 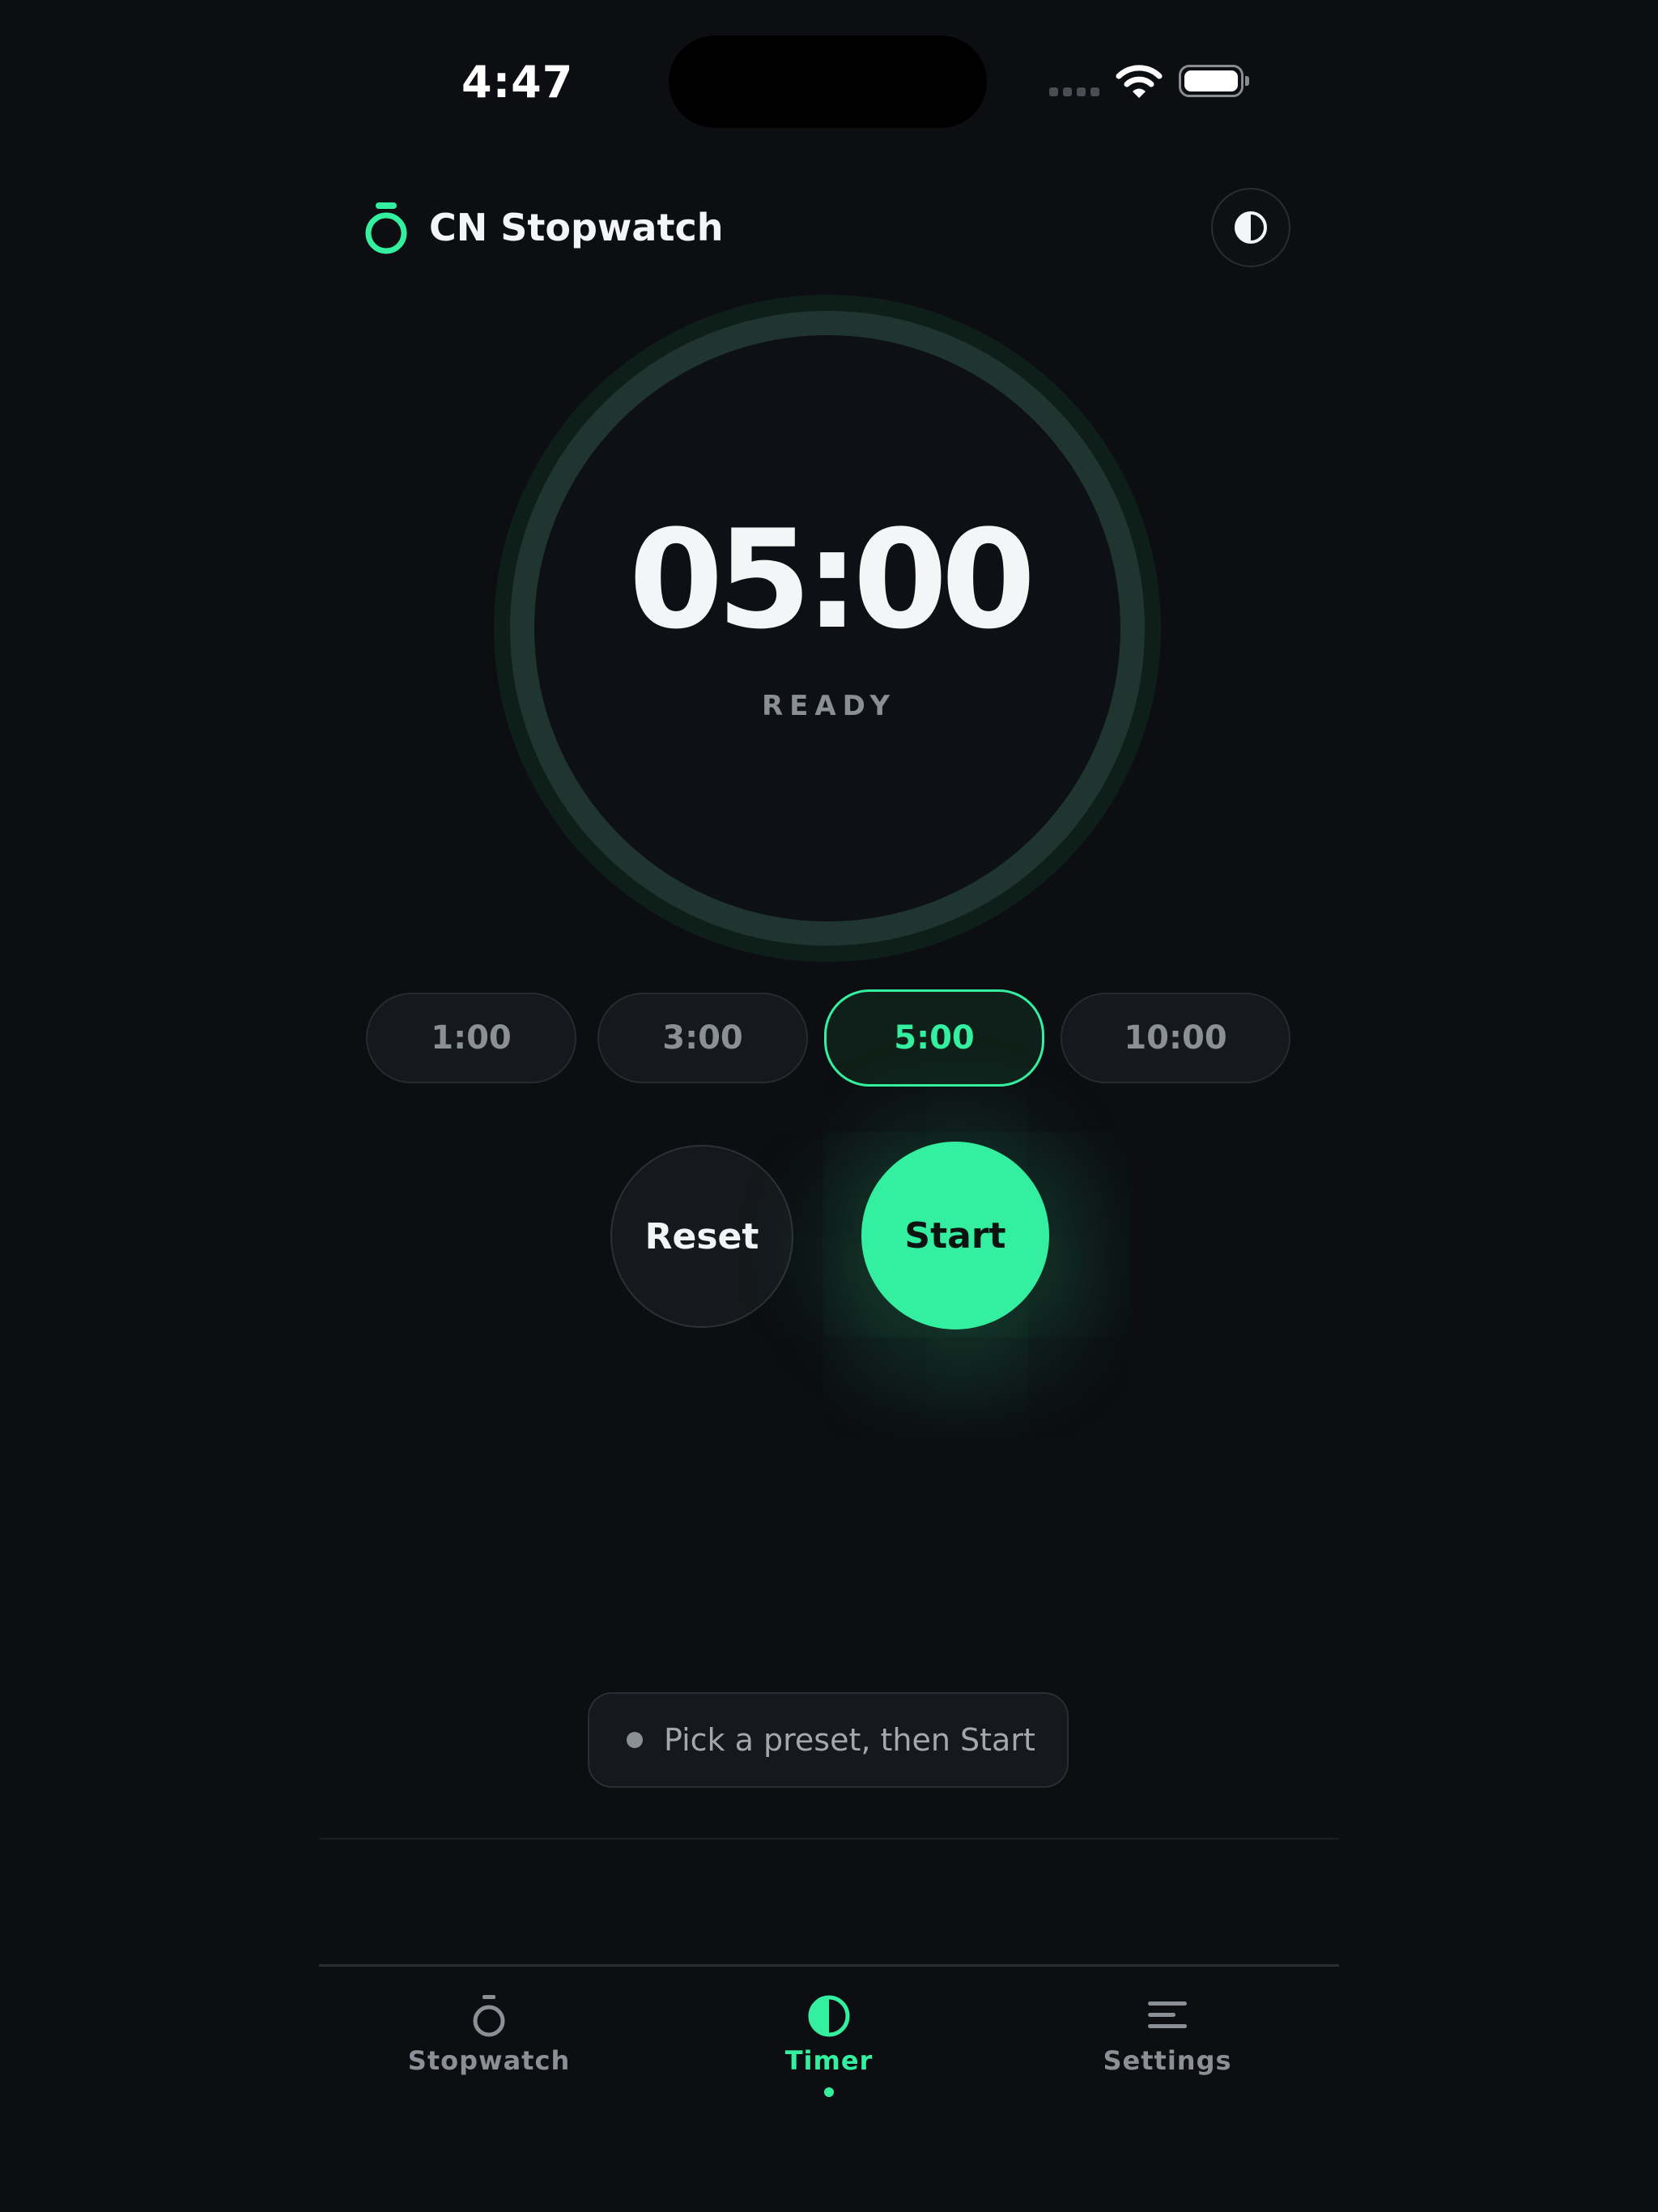 I want to click on hint-text: Pick a preset, then Start, so click(x=849, y=1740).